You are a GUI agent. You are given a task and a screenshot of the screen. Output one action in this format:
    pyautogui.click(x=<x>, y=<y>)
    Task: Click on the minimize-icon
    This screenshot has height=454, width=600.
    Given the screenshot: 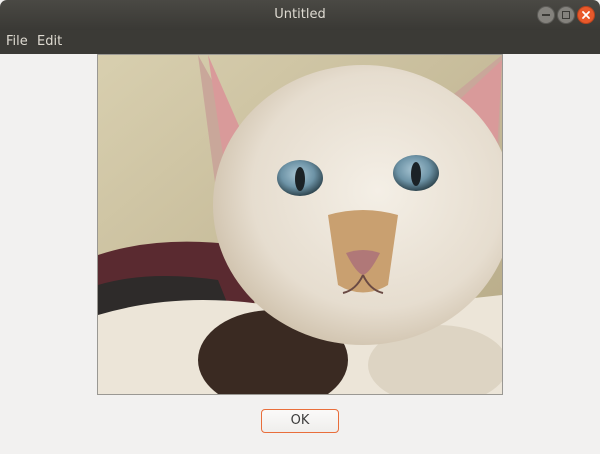 What is the action you would take?
    pyautogui.click(x=546, y=15)
    